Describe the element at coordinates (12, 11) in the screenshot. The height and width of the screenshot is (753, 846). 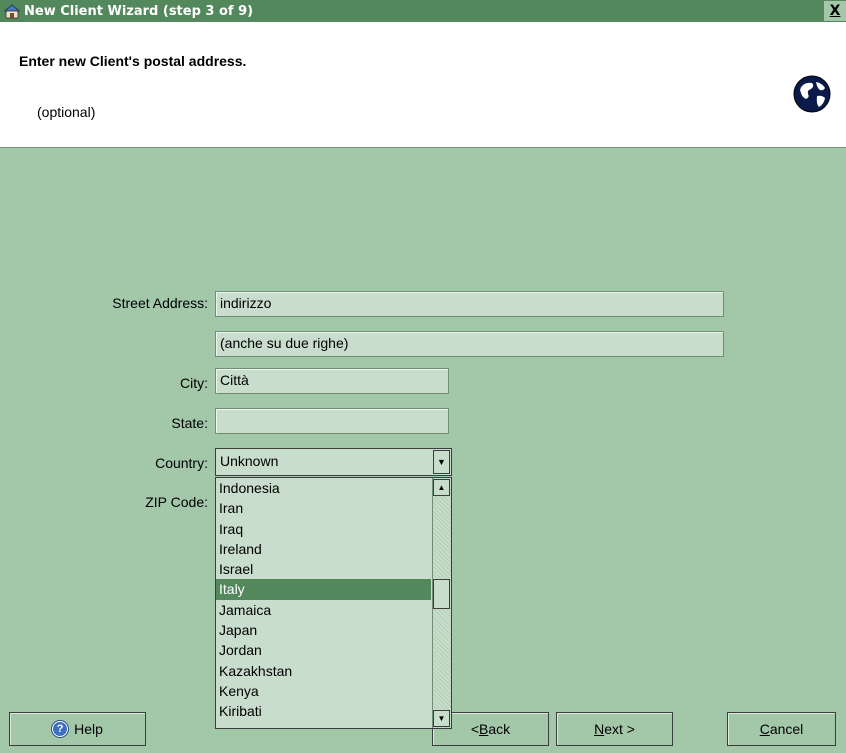
I see `house-icon` at that location.